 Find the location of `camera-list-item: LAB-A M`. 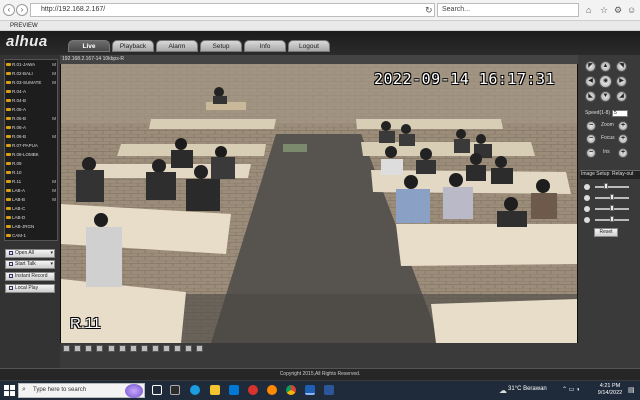

camera-list-item: LAB-A M is located at coordinates (31, 191).